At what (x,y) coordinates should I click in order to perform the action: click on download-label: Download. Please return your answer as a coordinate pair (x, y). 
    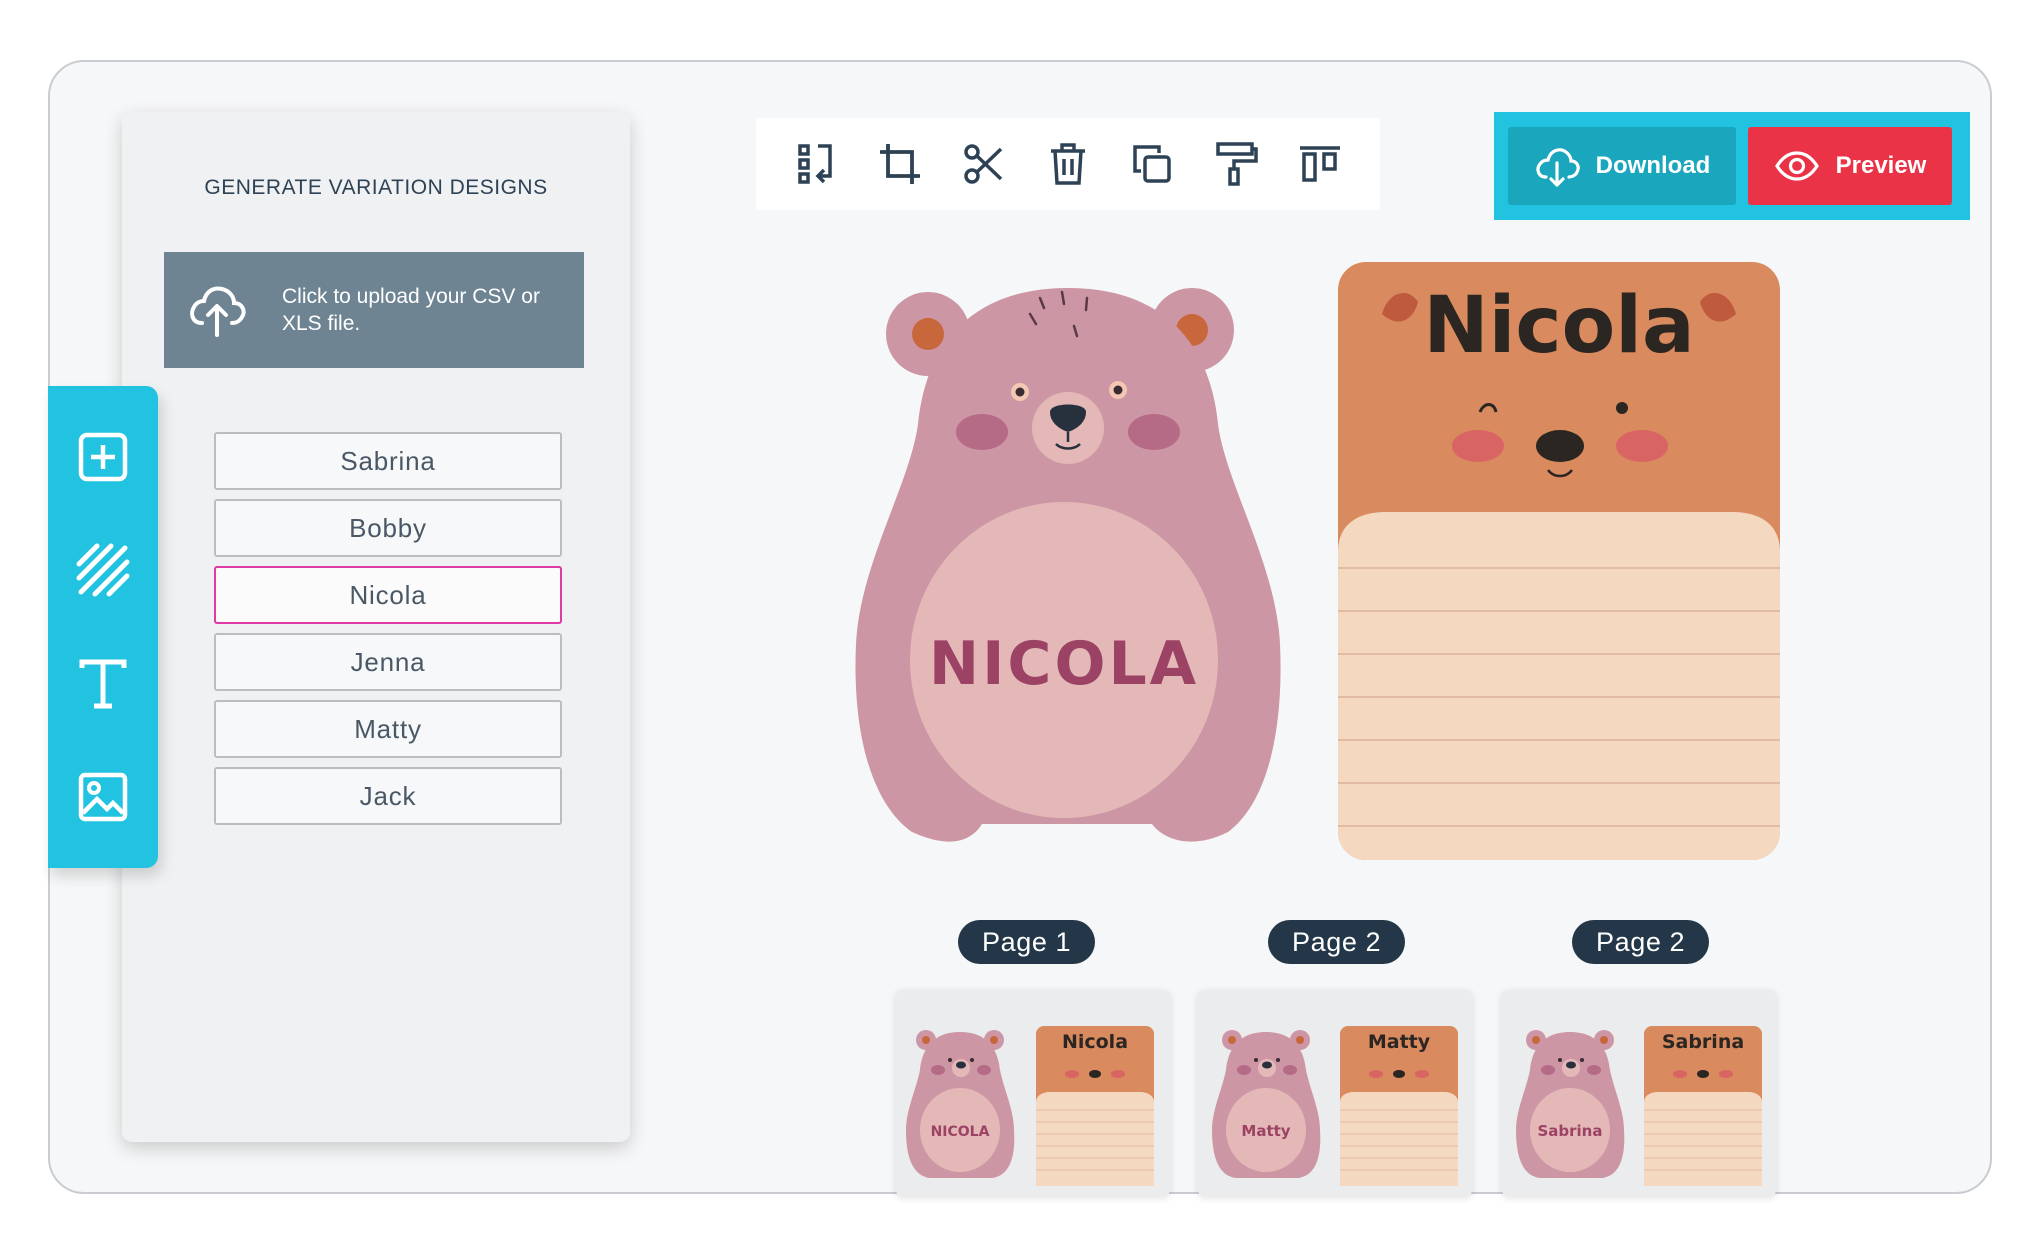
    Looking at the image, I should click on (1653, 165).